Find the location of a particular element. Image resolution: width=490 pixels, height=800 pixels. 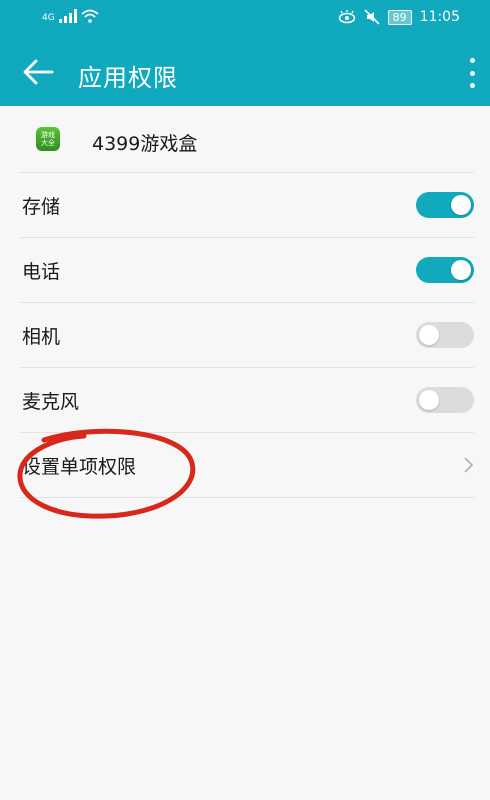

permission-label: 麦克风 is located at coordinates (51, 402).